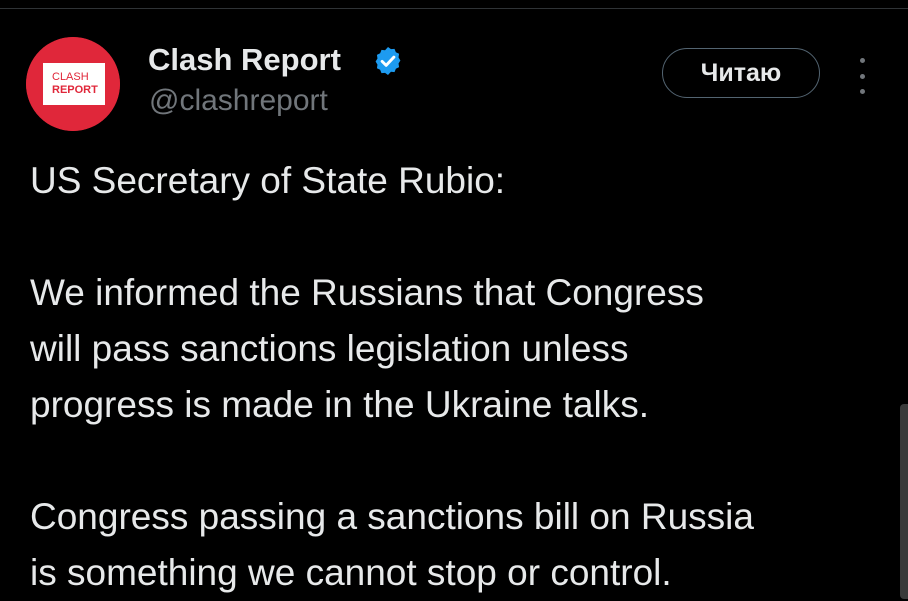 The height and width of the screenshot is (601, 908). Describe the element at coordinates (862, 60) in the screenshot. I see `more-vertical-icon` at that location.